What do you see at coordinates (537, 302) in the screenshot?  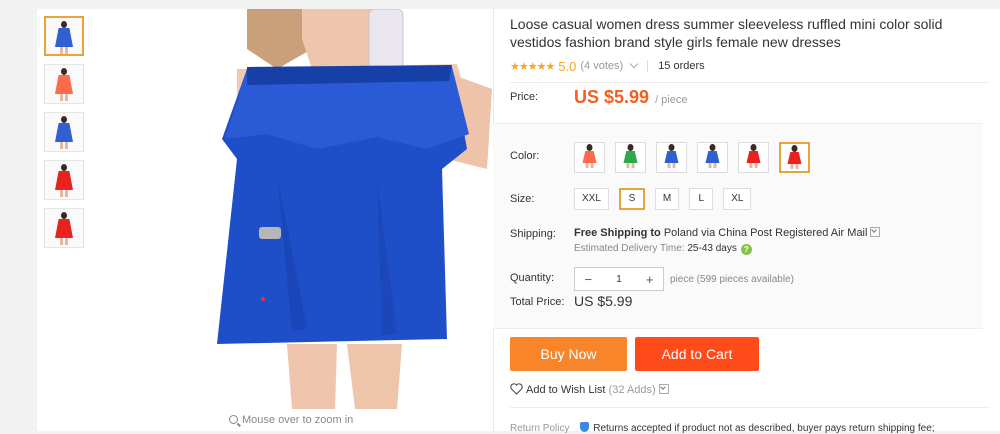 I see `total-label: Total Price:` at bounding box center [537, 302].